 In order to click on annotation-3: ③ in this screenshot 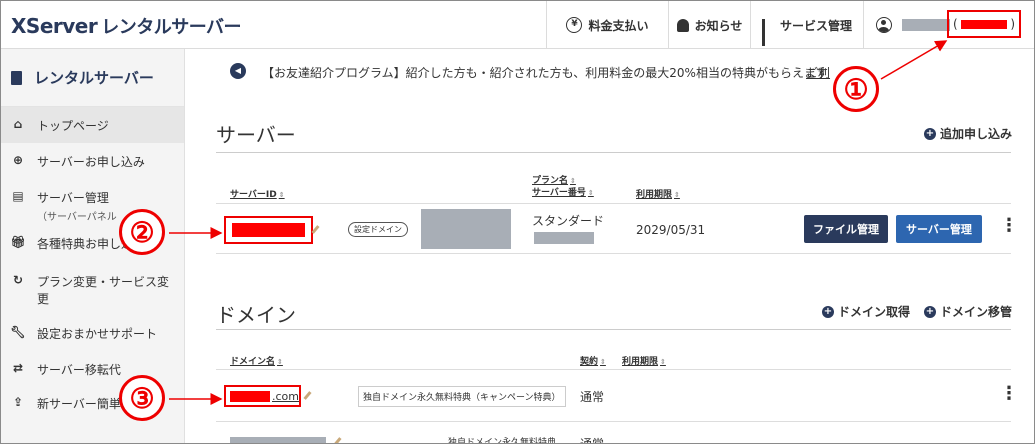, I will do `click(142, 398)`.